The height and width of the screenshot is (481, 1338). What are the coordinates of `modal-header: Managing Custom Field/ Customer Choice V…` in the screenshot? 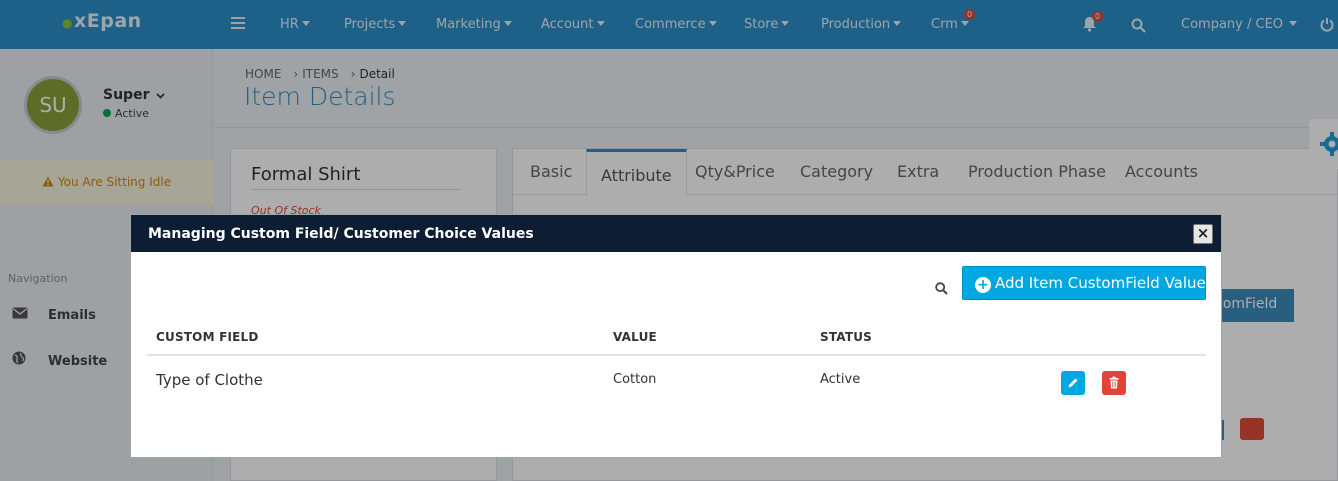 It's located at (676, 233).